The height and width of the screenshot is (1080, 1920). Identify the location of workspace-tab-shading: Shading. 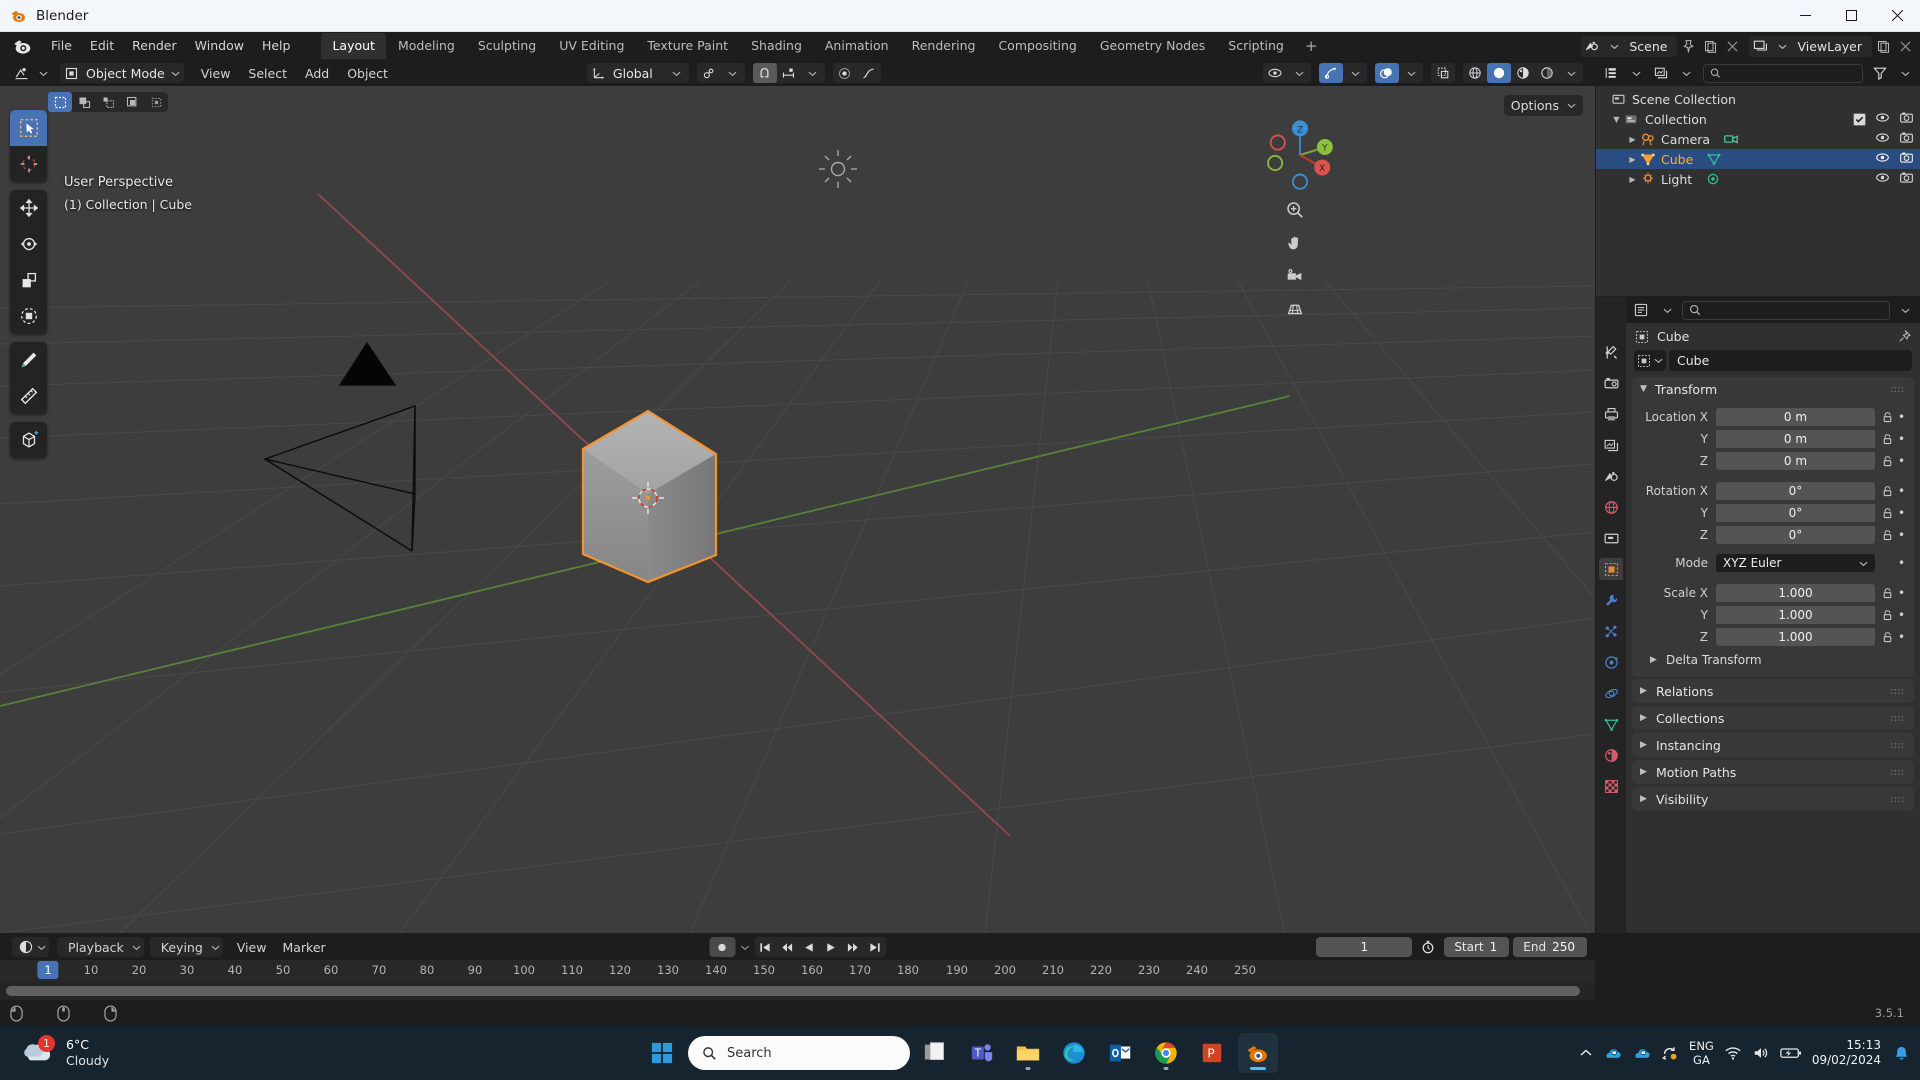
(776, 46).